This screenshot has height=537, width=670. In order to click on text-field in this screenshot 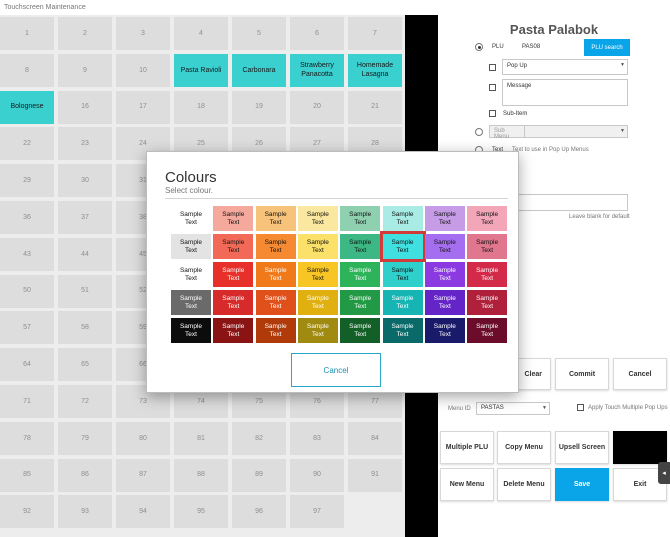, I will do `click(565, 202)`.